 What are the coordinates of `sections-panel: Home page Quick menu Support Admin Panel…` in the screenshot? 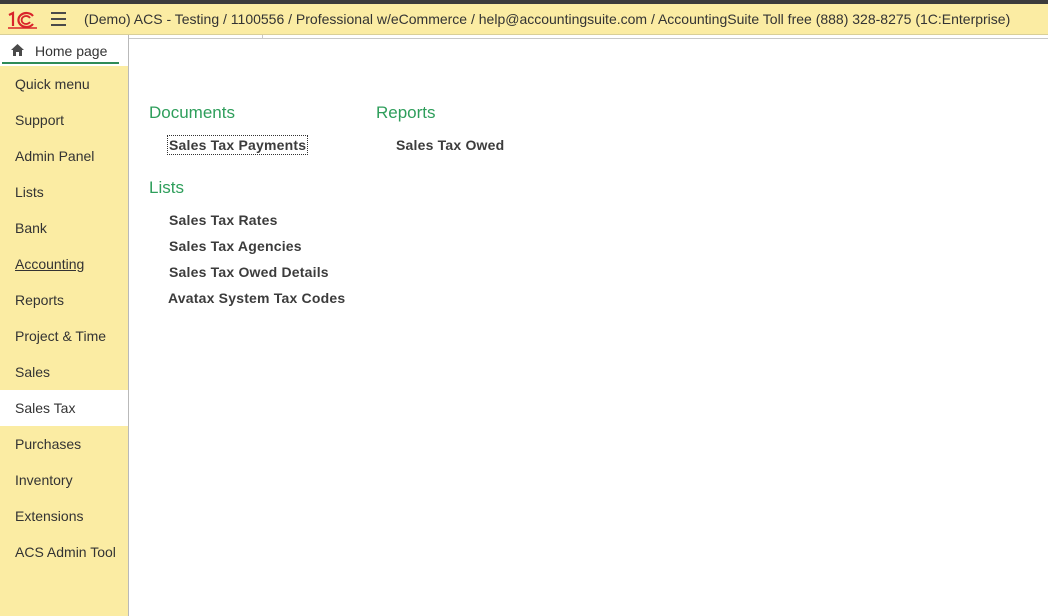 It's located at (64, 325).